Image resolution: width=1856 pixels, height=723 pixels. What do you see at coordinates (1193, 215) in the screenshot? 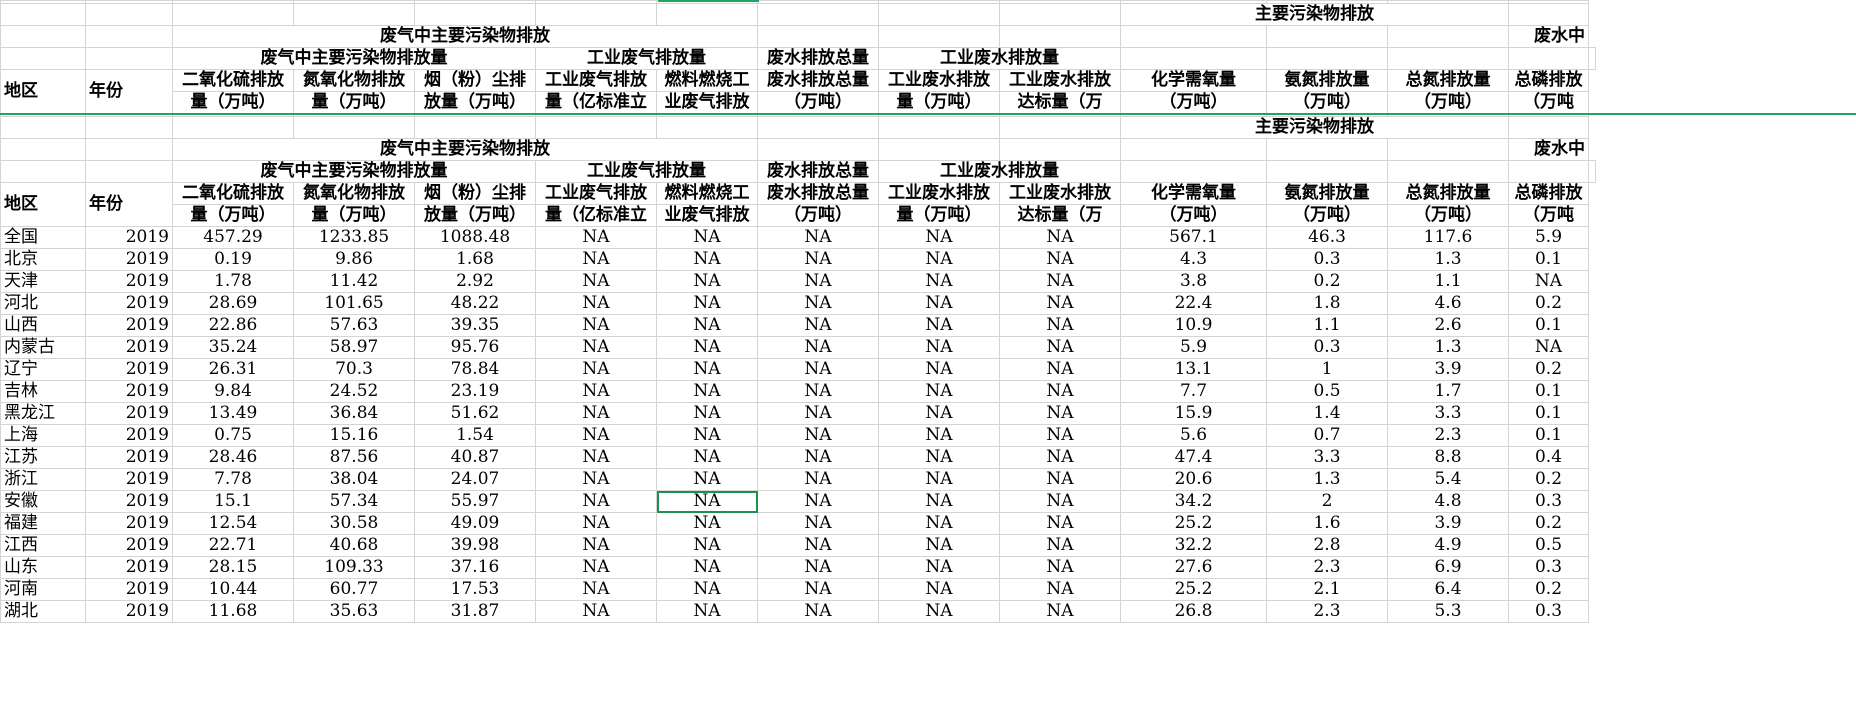
I see `header-column-header-line2: （万吨）` at bounding box center [1193, 215].